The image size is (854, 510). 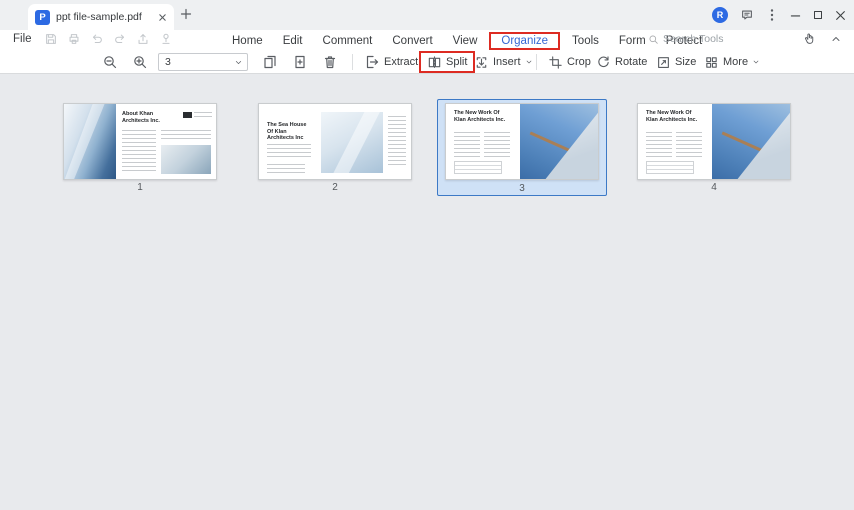 I want to click on slide3-building-photo, so click(x=559, y=141).